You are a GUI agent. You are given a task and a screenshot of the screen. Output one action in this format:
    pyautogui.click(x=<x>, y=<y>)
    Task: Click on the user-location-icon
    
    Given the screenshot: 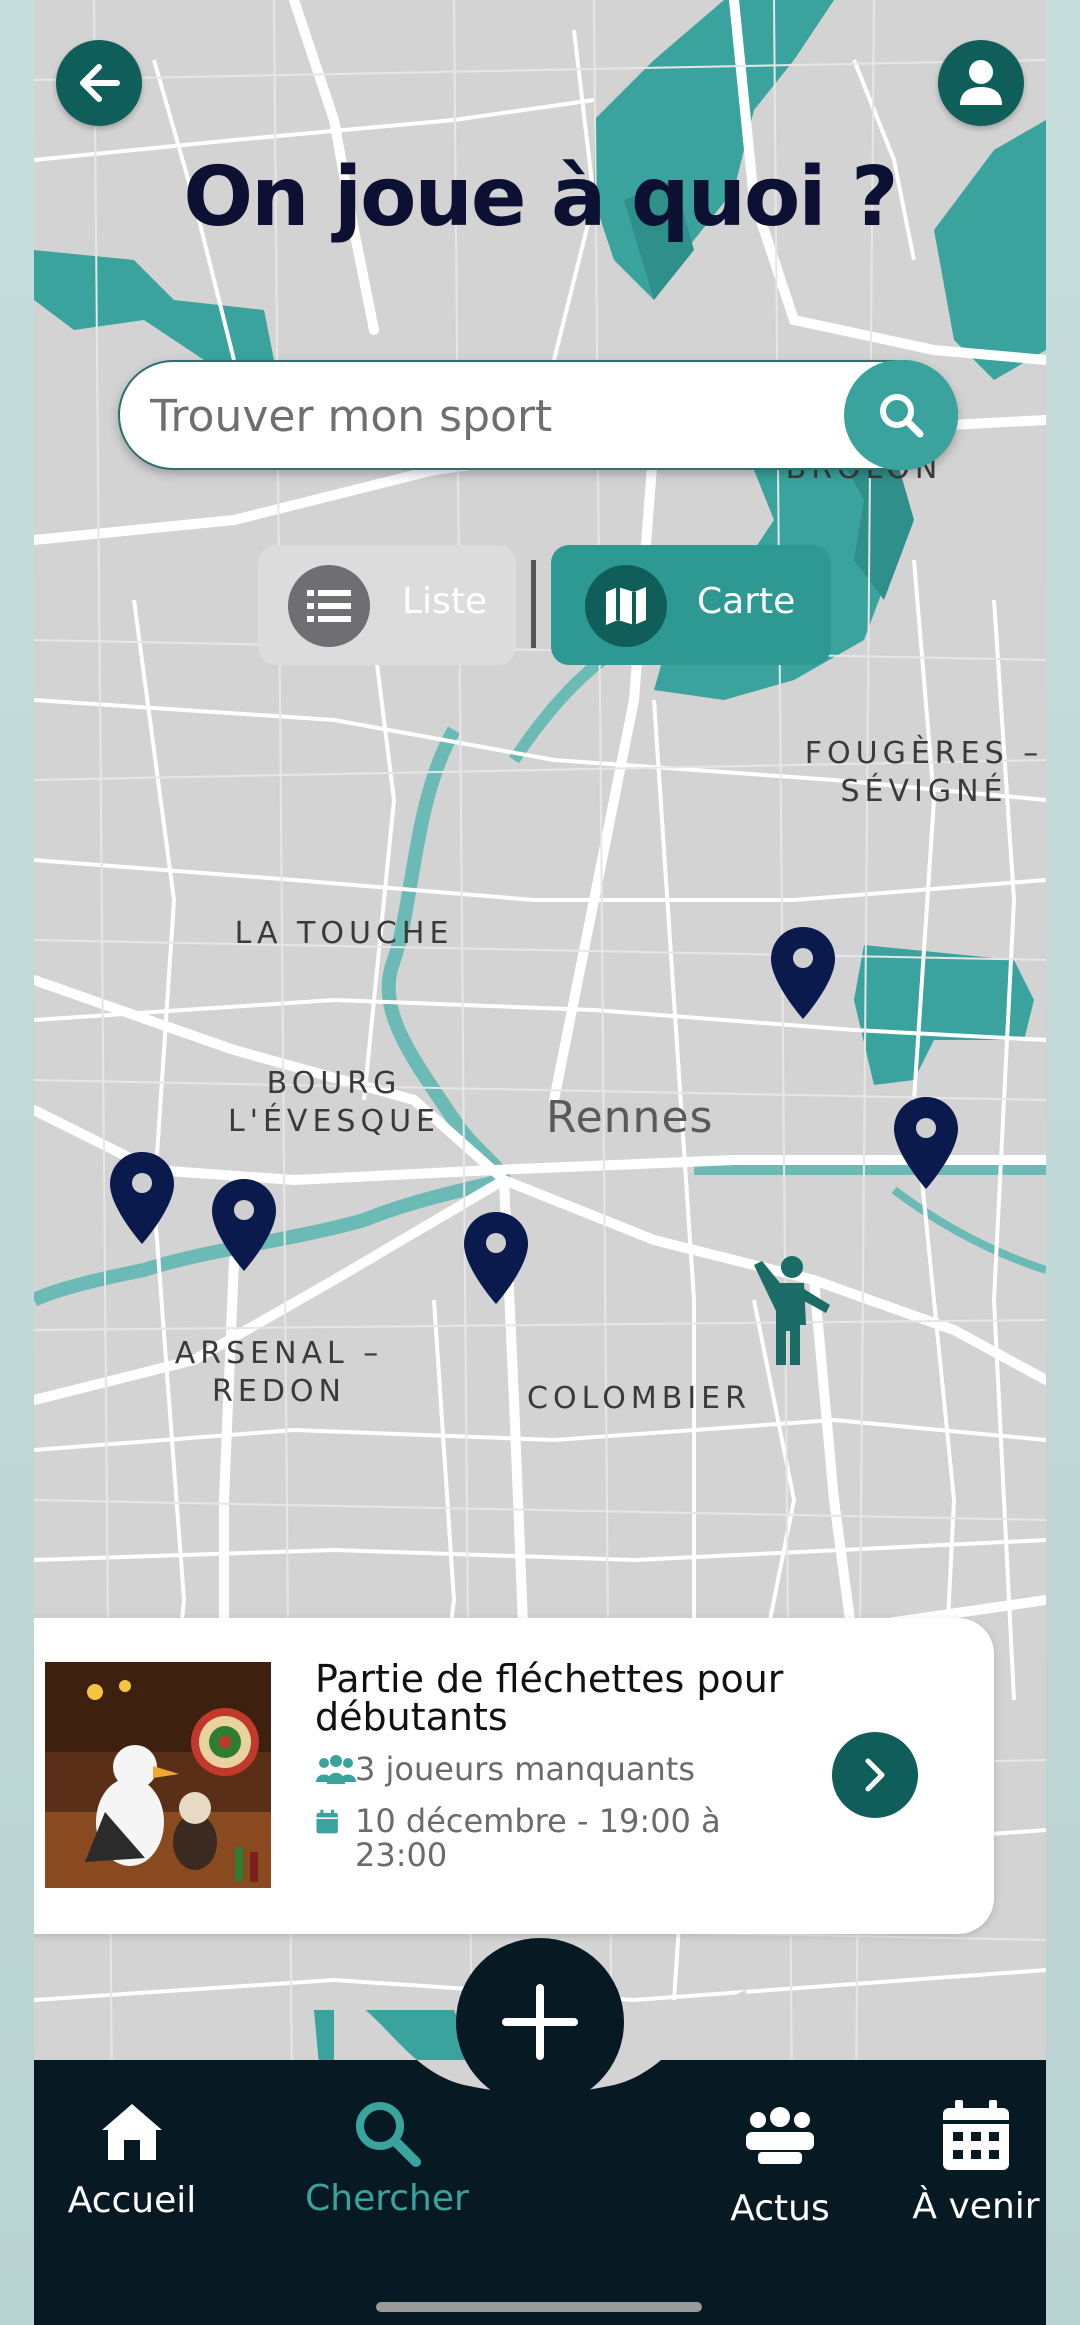 What is the action you would take?
    pyautogui.click(x=792, y=1310)
    